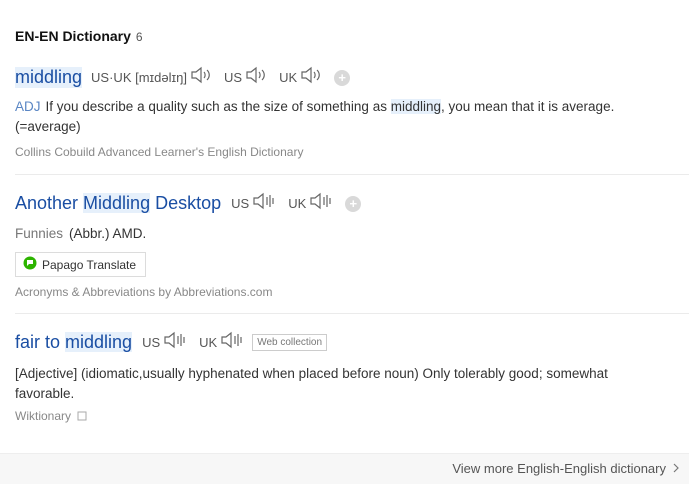 This screenshot has width=689, height=484. What do you see at coordinates (45, 393) in the screenshot?
I see `definition-continued: favorable.` at bounding box center [45, 393].